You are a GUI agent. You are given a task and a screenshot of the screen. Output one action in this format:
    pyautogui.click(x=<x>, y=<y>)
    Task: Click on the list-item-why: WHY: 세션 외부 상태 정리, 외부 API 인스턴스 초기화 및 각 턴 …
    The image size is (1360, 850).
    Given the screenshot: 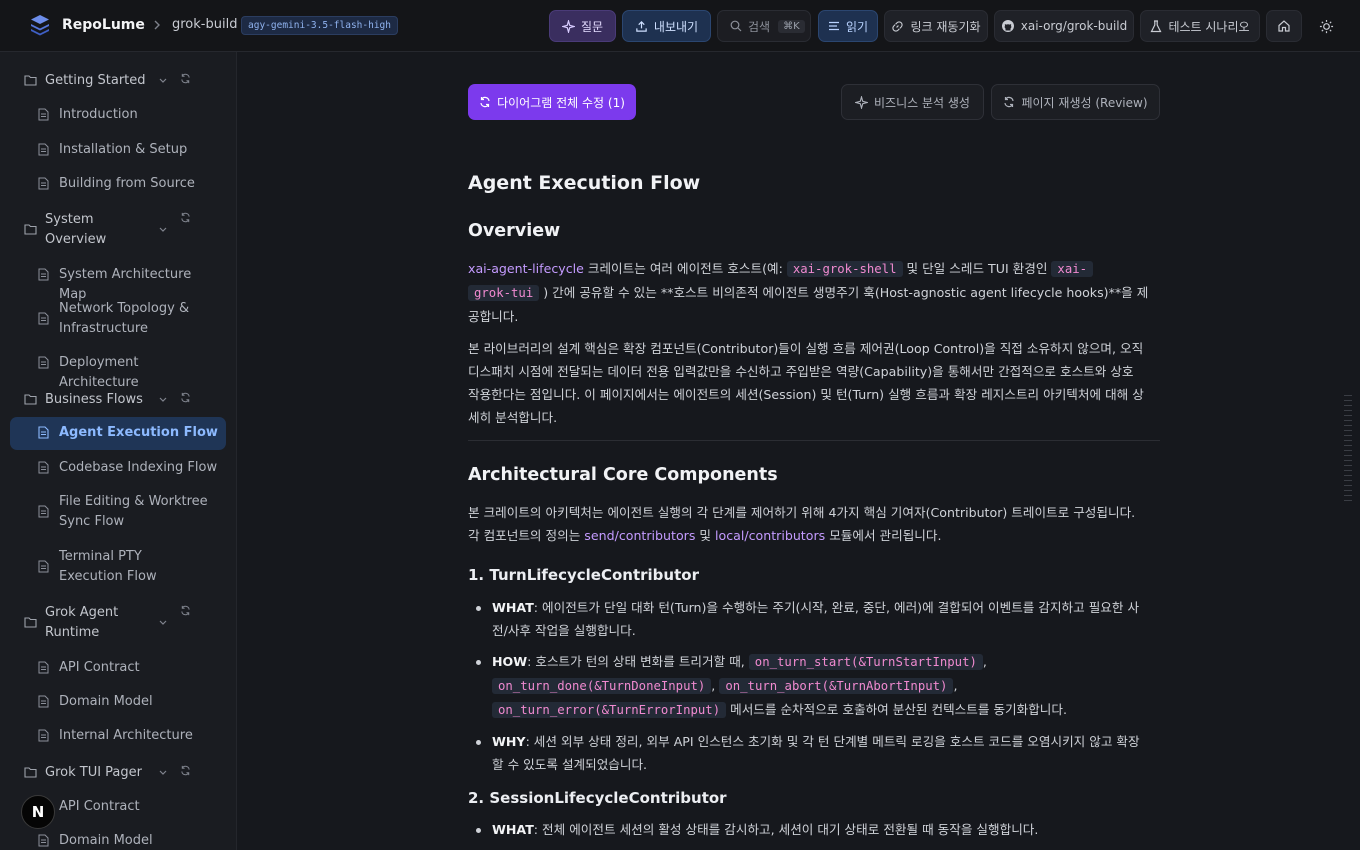 What is the action you would take?
    pyautogui.click(x=814, y=753)
    